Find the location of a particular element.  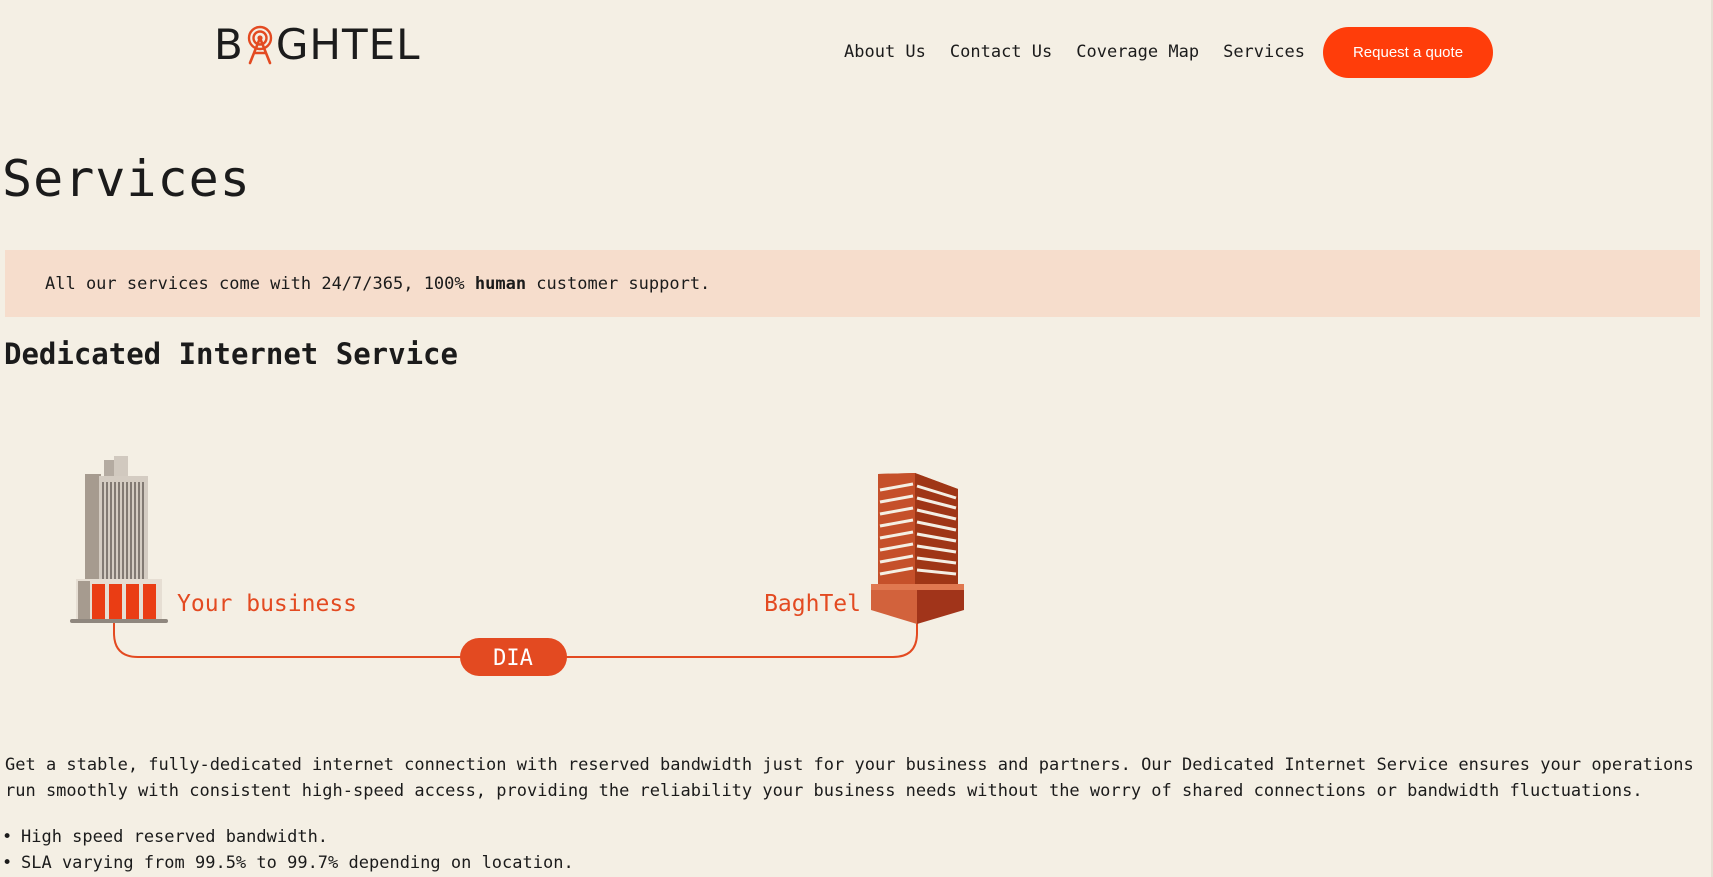

your-business-label: Your business is located at coordinates (267, 604).